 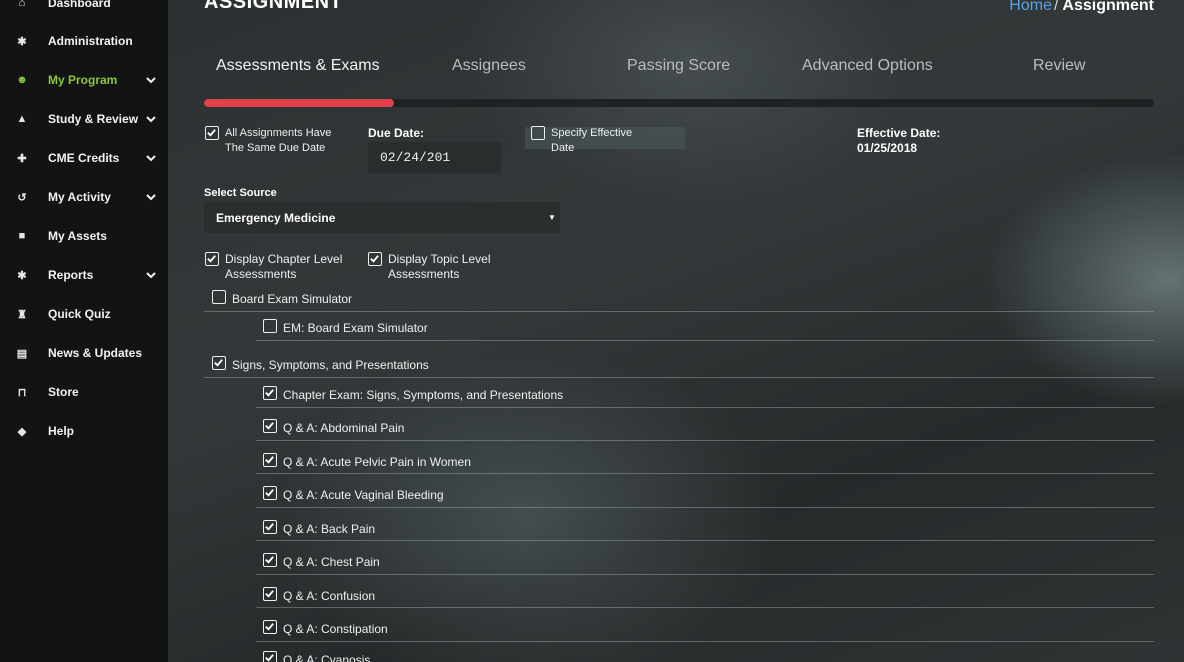 What do you see at coordinates (84, 431) in the screenshot?
I see `sidebar-item-help: ◆ Help` at bounding box center [84, 431].